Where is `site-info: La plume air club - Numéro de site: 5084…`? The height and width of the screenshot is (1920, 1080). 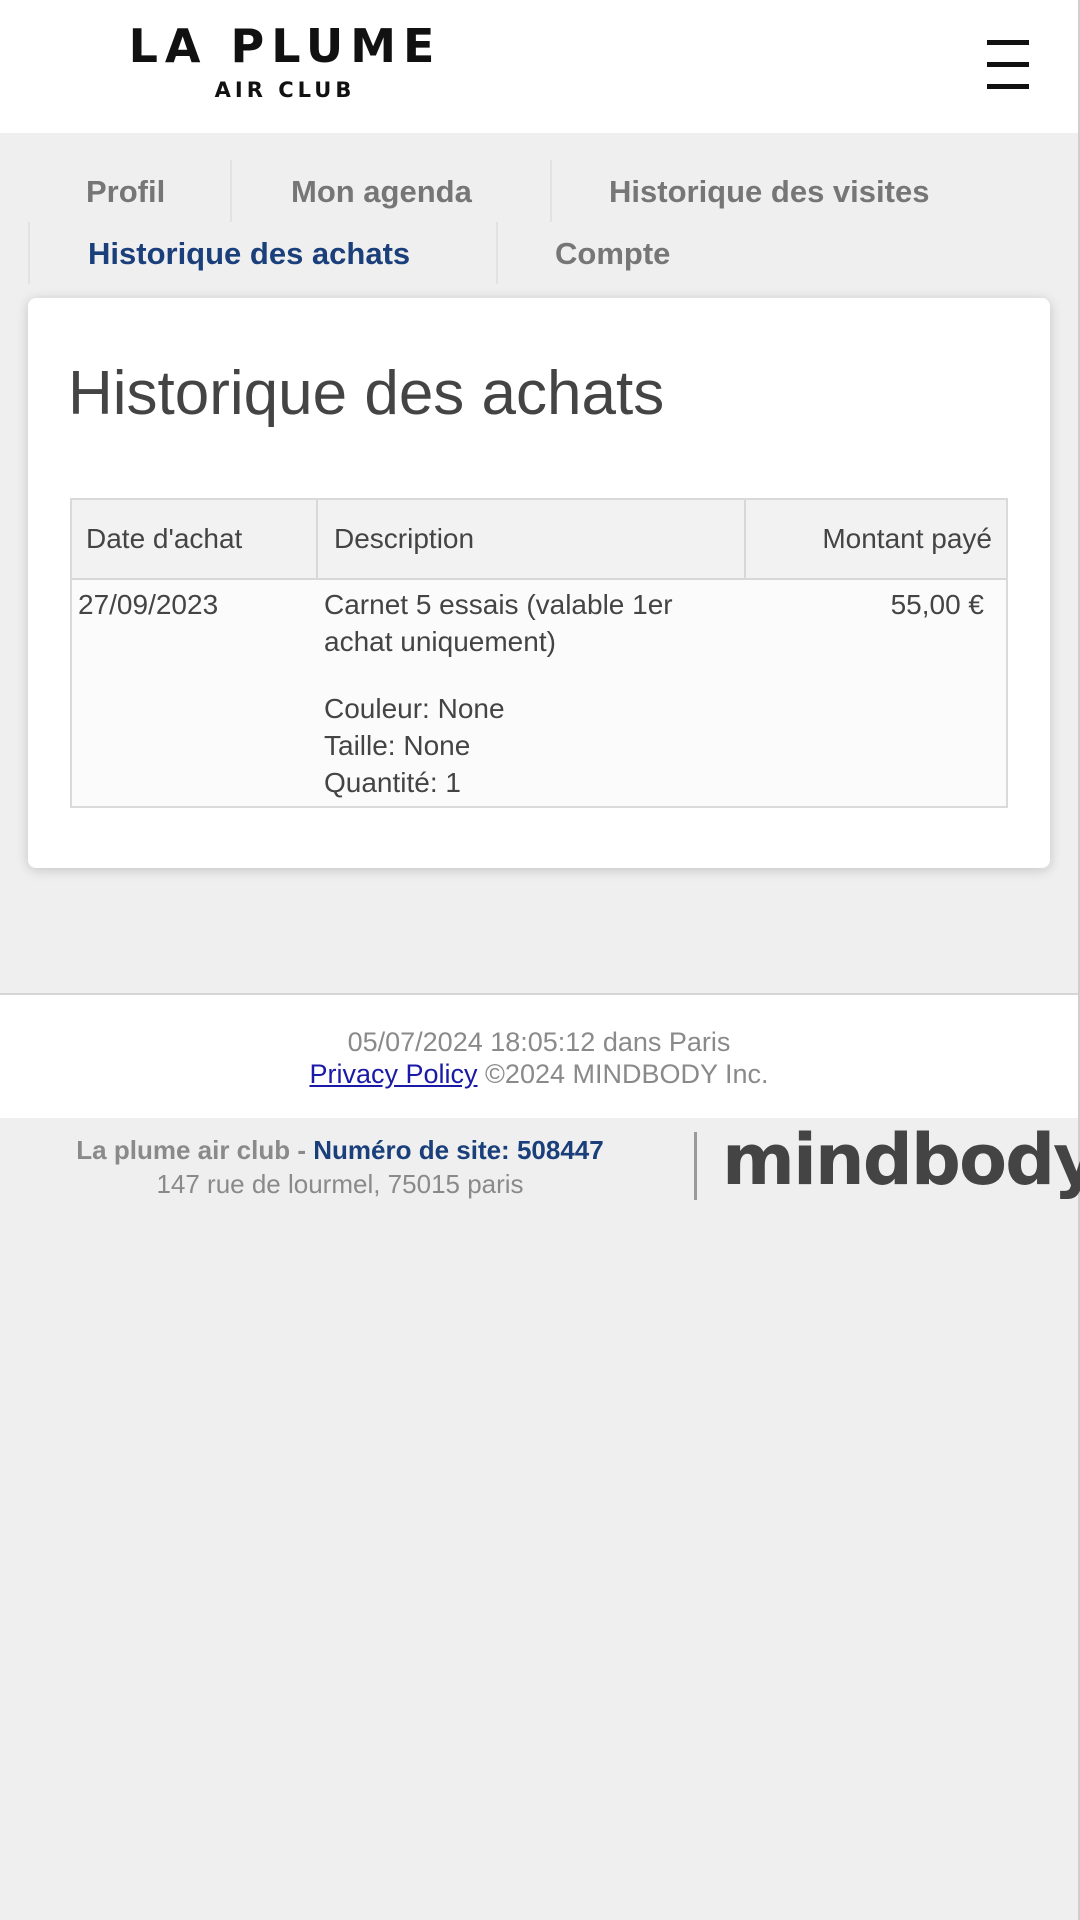 site-info: La plume air club - Numéro de site: 5084… is located at coordinates (340, 1167).